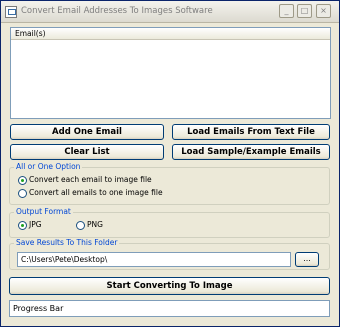 Image resolution: width=340 pixels, height=327 pixels. I want to click on output-format-group: Output Format JPG PNG, so click(169, 222).